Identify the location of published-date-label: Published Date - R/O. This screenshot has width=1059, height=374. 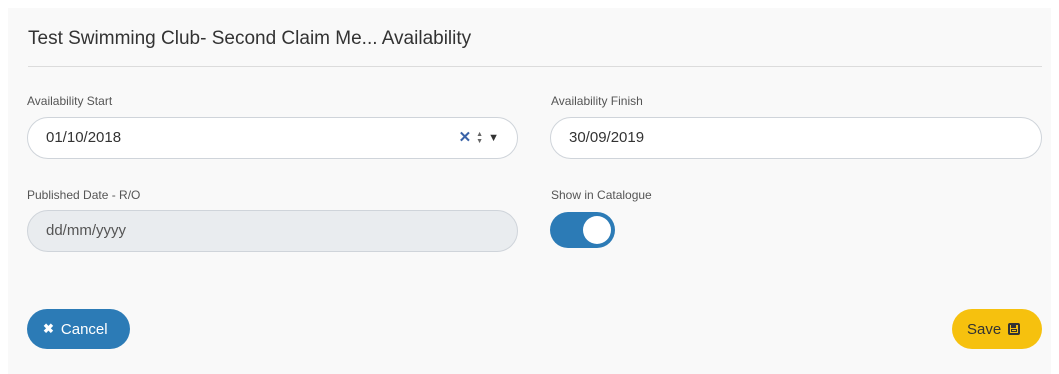
(84, 195).